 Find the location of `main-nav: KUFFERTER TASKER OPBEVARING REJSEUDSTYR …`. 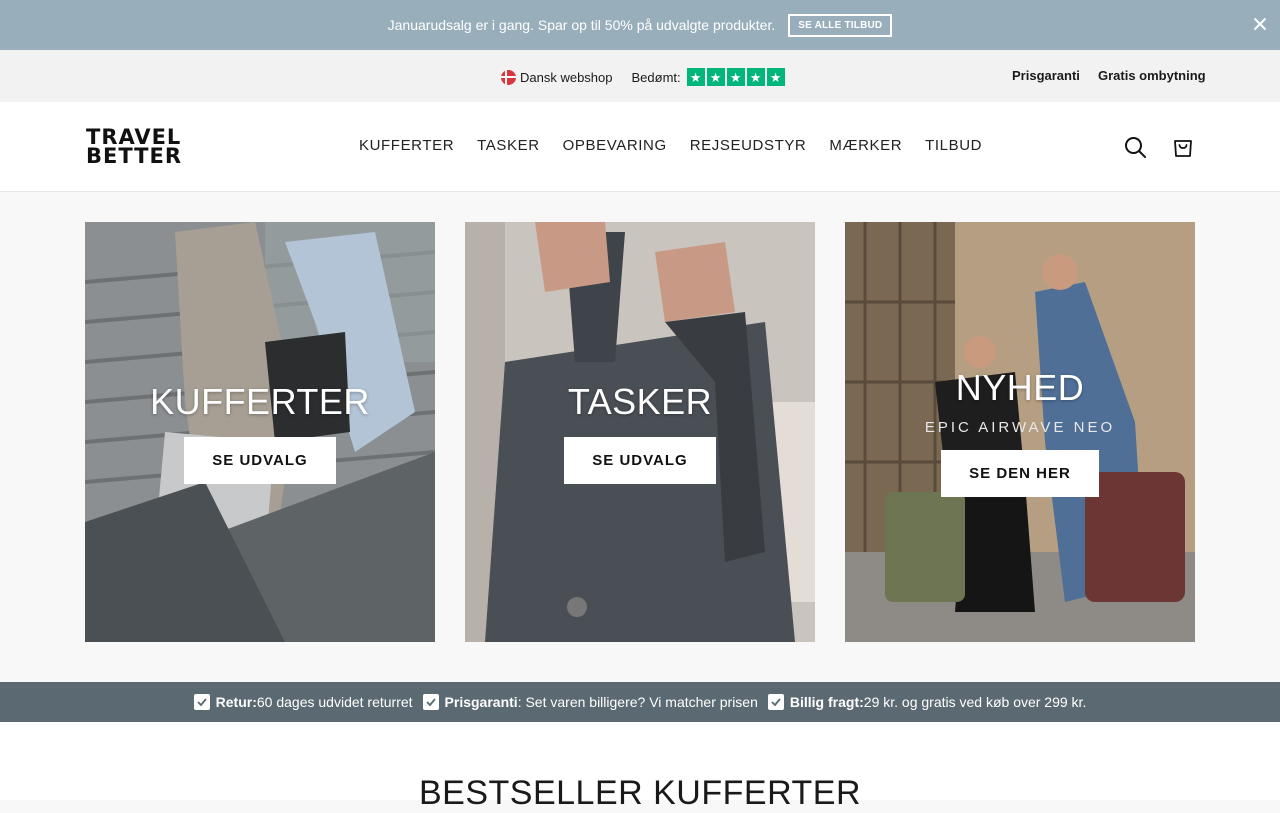

main-nav: KUFFERTER TASKER OPBEVARING REJSEUDSTYR … is located at coordinates (682, 145).